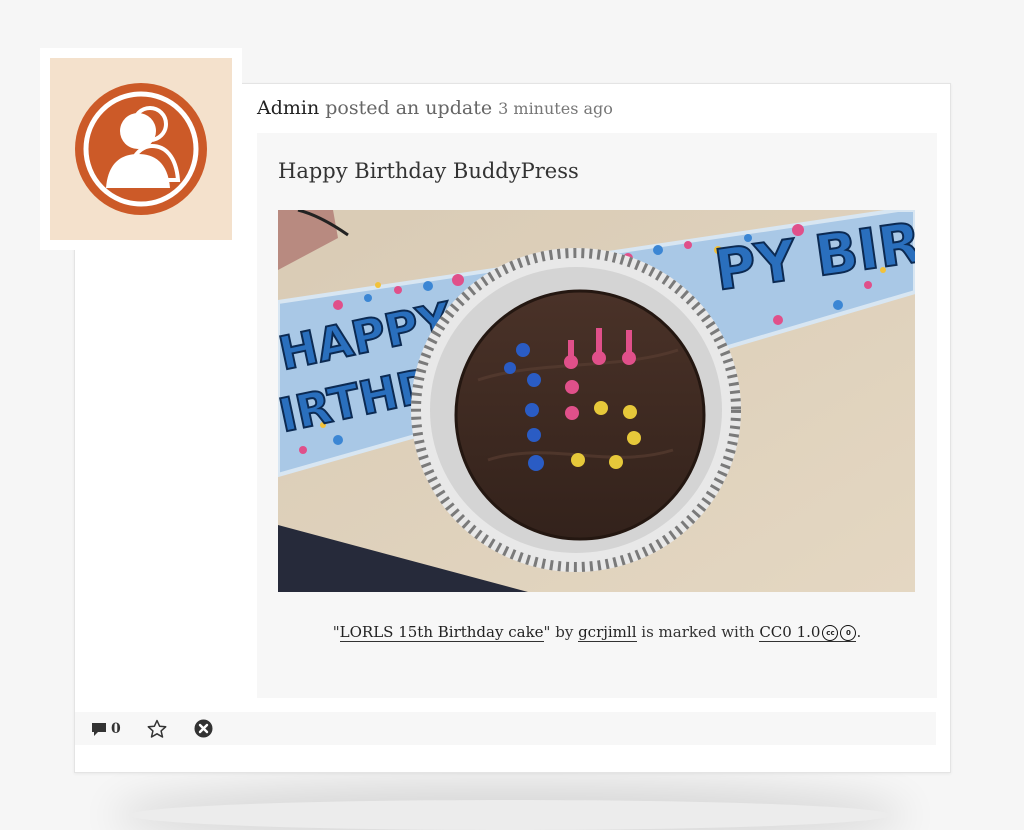 Image resolution: width=1024 pixels, height=830 pixels. I want to click on comment-count: 0, so click(116, 728).